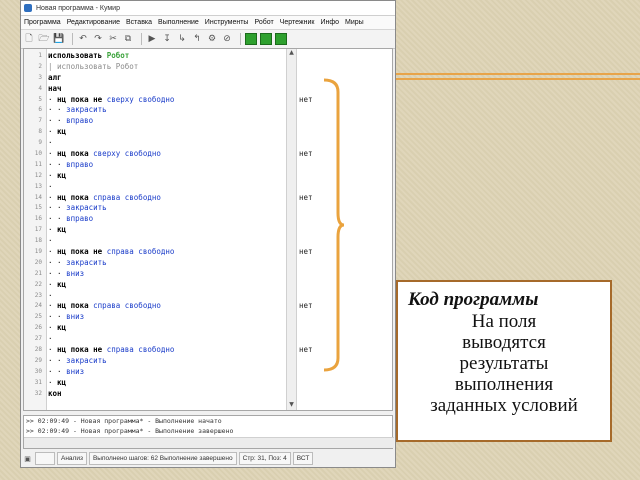 The image size is (640, 480). Describe the element at coordinates (263, 22) in the screenshot. I see `menu-item: Робот` at that location.